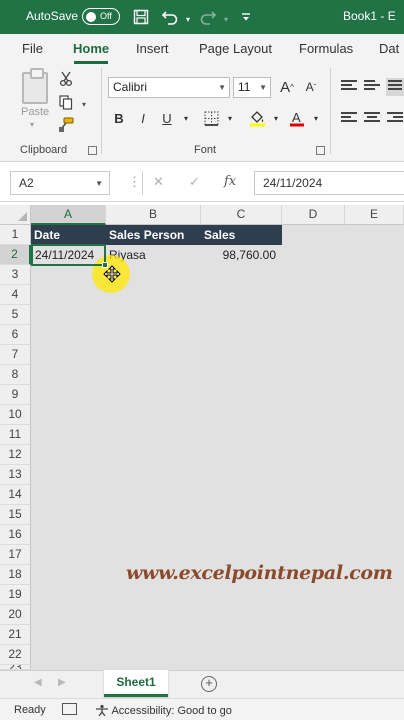  What do you see at coordinates (202, 182) in the screenshot?
I see `formula-bar: A2 ▼ ⋮ ✕ ✓ fx 24/11/2024` at bounding box center [202, 182].